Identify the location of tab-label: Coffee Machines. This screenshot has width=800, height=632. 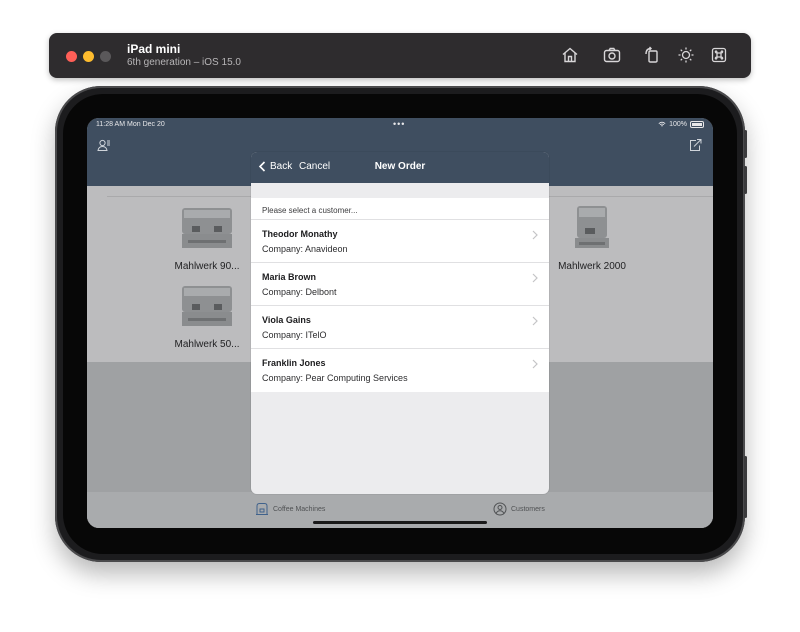
(299, 509).